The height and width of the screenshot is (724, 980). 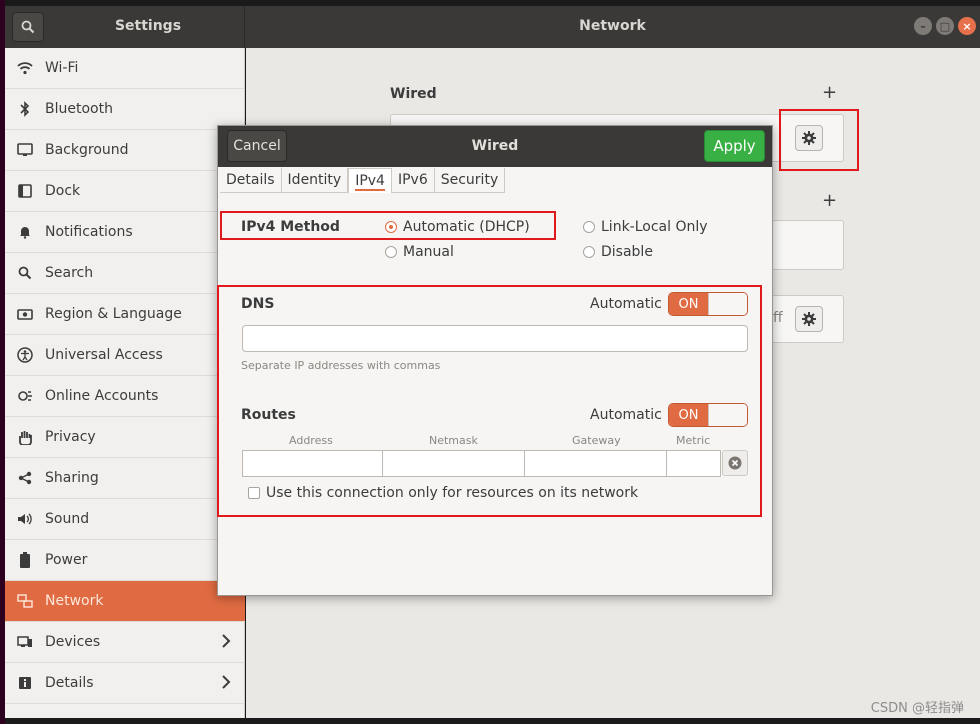 What do you see at coordinates (125, 191) in the screenshot?
I see `sidebar-item-dock: Dock` at bounding box center [125, 191].